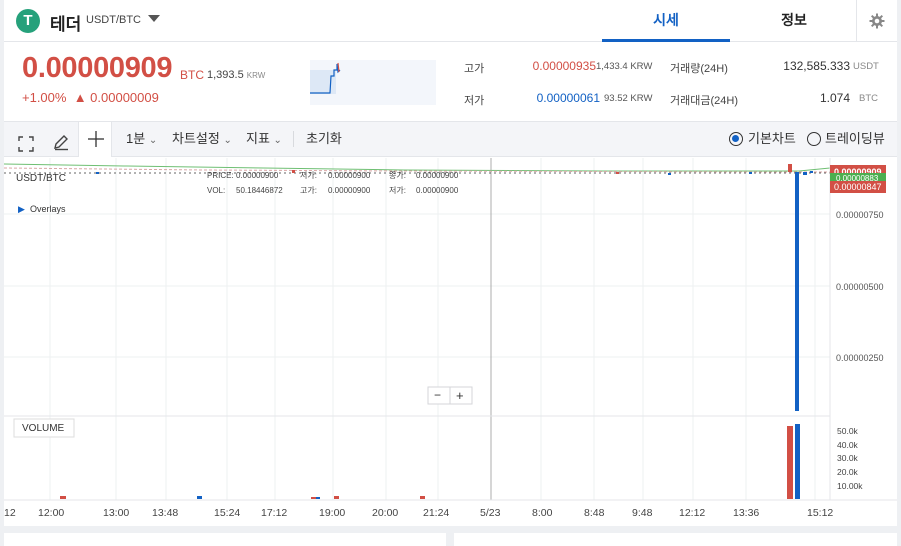  I want to click on chart-symbol: USDT/BTC, so click(41, 178).